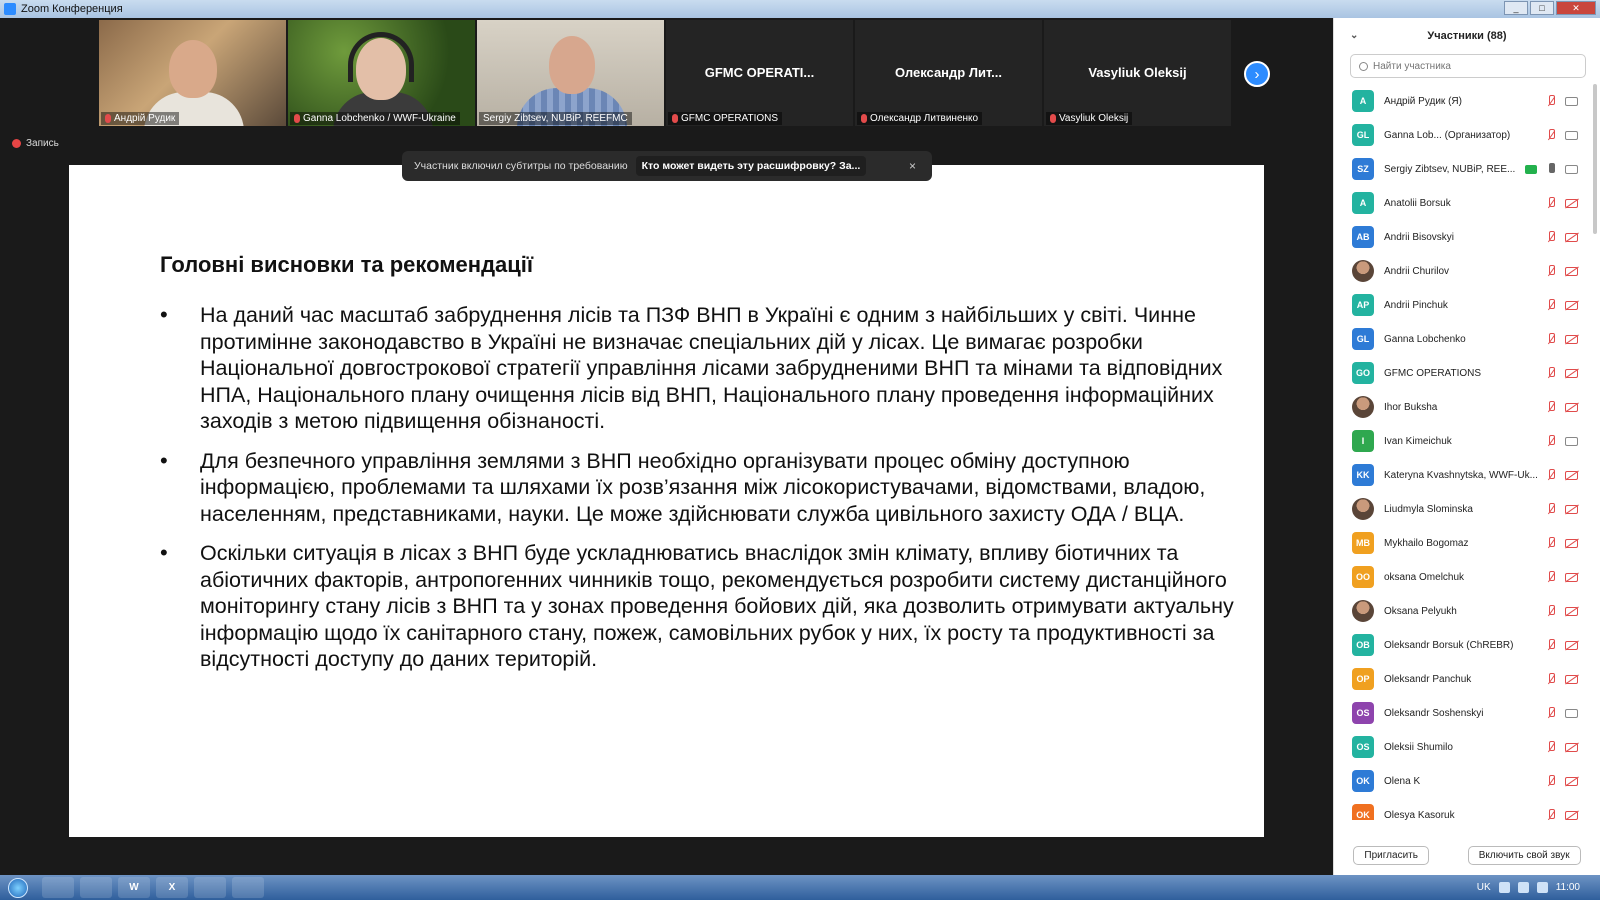  What do you see at coordinates (1467, 679) in the screenshot?
I see `participant-row: OP Oleksandr Panchuk` at bounding box center [1467, 679].